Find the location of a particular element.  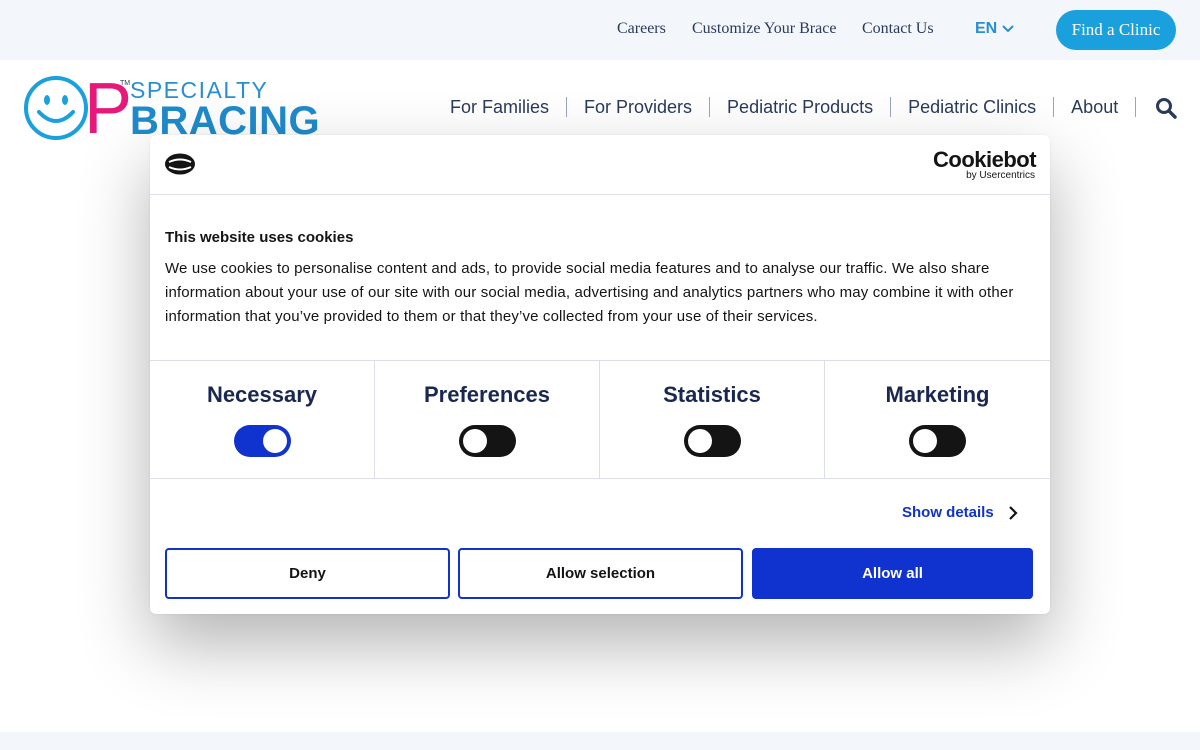

show-details-link: Show details is located at coordinates (960, 512).